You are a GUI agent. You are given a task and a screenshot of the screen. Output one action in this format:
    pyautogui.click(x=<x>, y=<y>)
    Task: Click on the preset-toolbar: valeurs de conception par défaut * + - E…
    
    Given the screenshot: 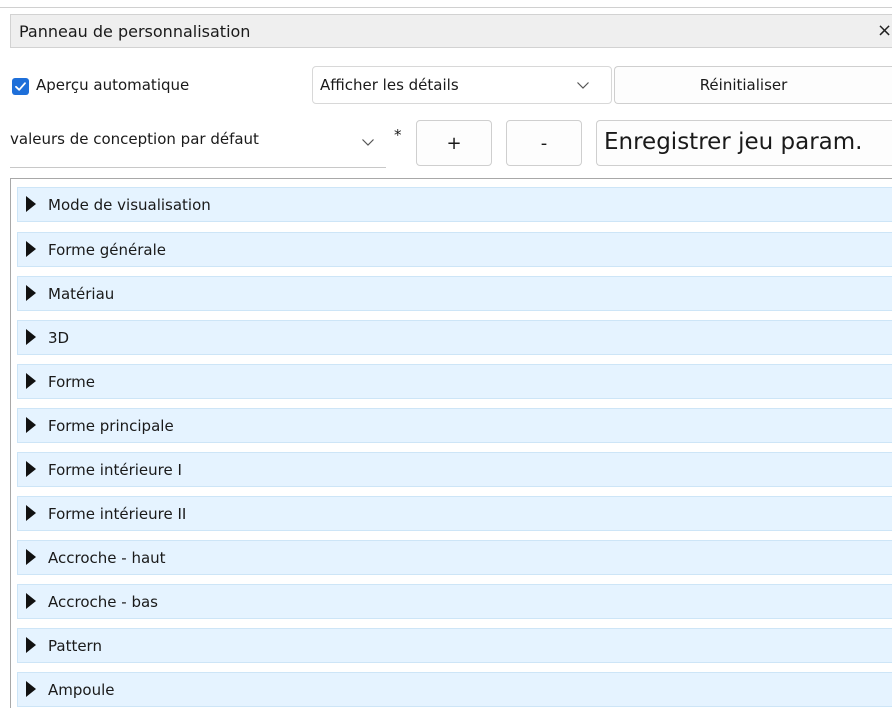 What is the action you would take?
    pyautogui.click(x=451, y=142)
    